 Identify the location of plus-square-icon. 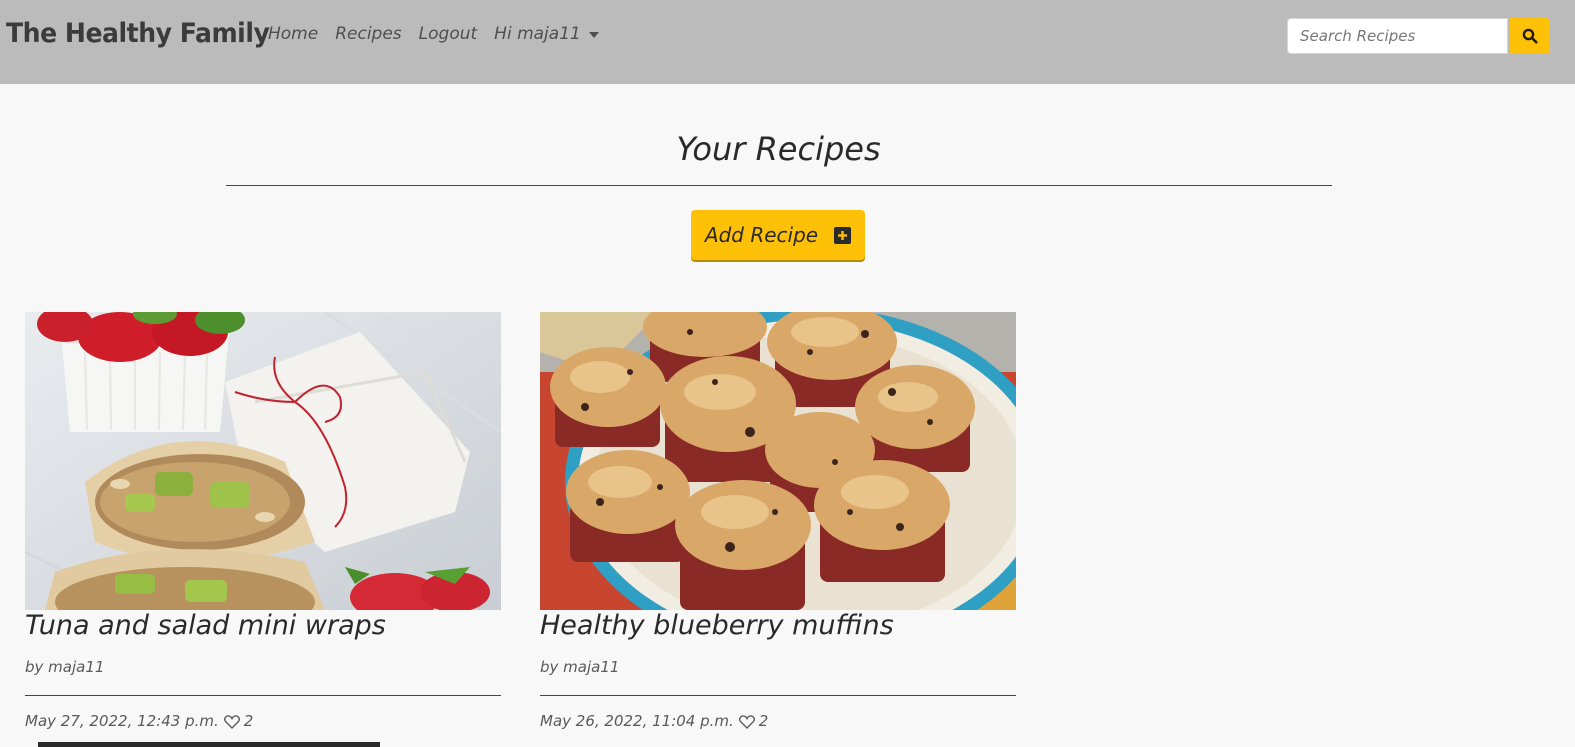
(843, 235).